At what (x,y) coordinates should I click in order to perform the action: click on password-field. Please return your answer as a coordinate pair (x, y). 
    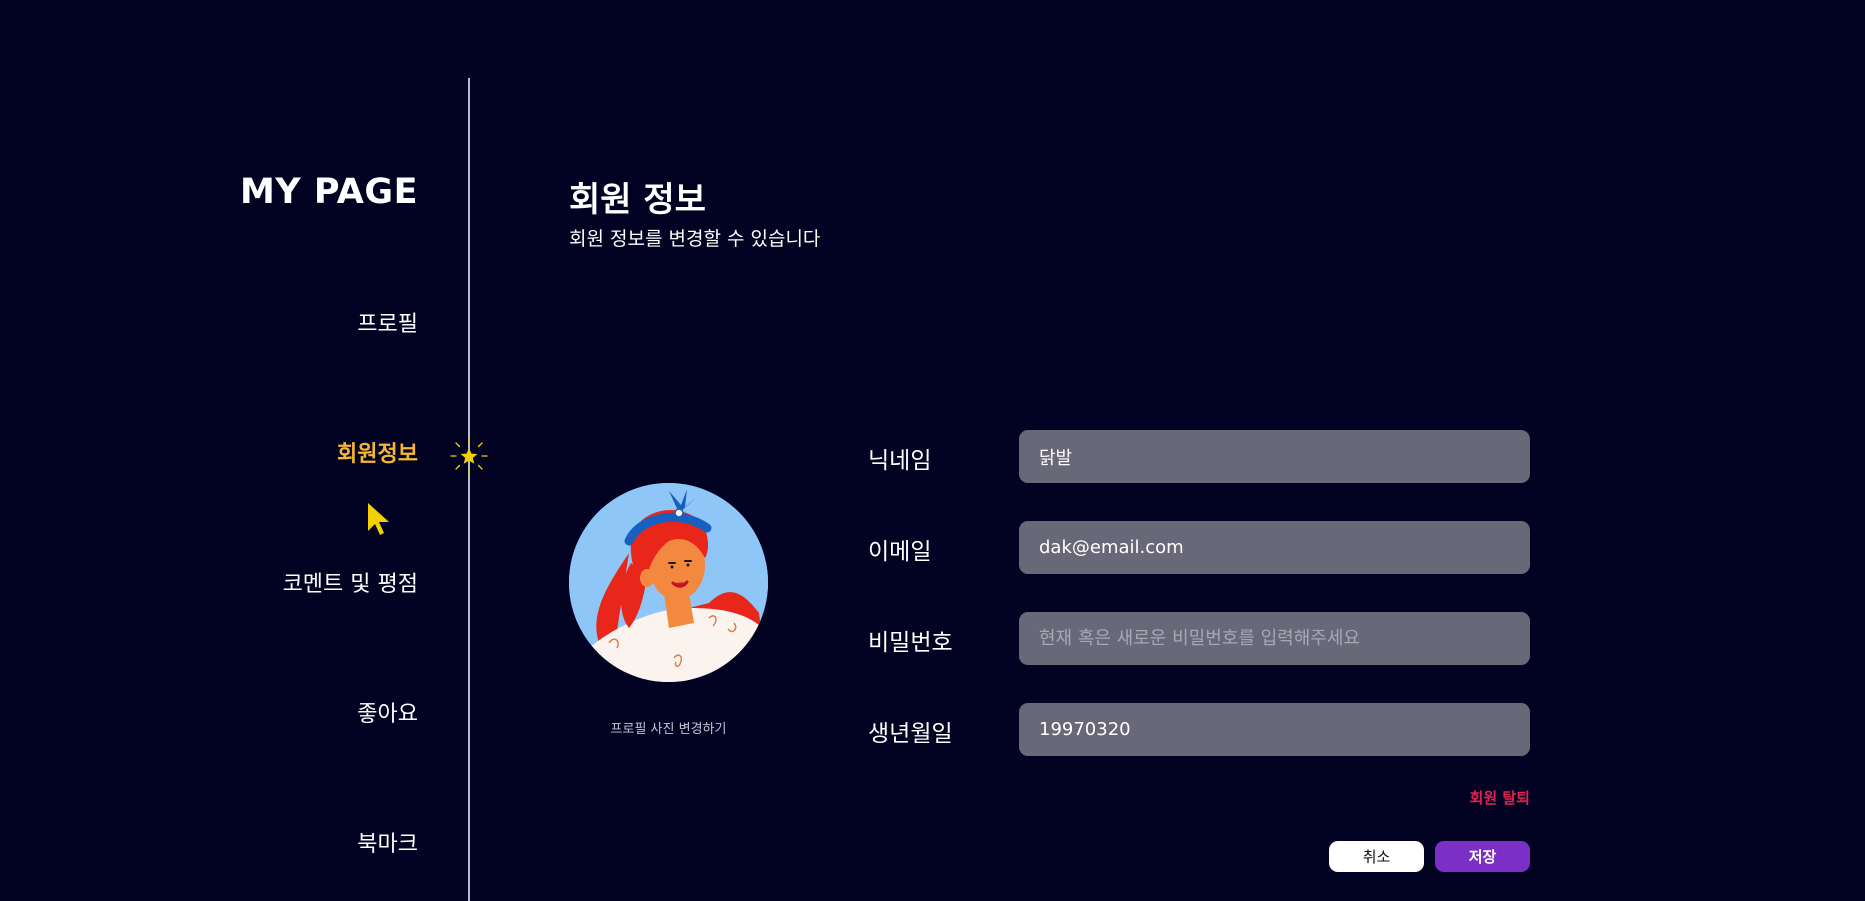
    Looking at the image, I should click on (1274, 638).